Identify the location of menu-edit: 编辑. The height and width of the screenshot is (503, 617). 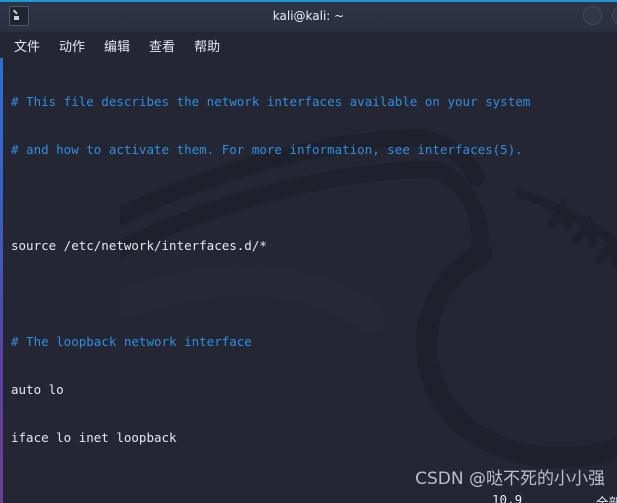
(117, 45).